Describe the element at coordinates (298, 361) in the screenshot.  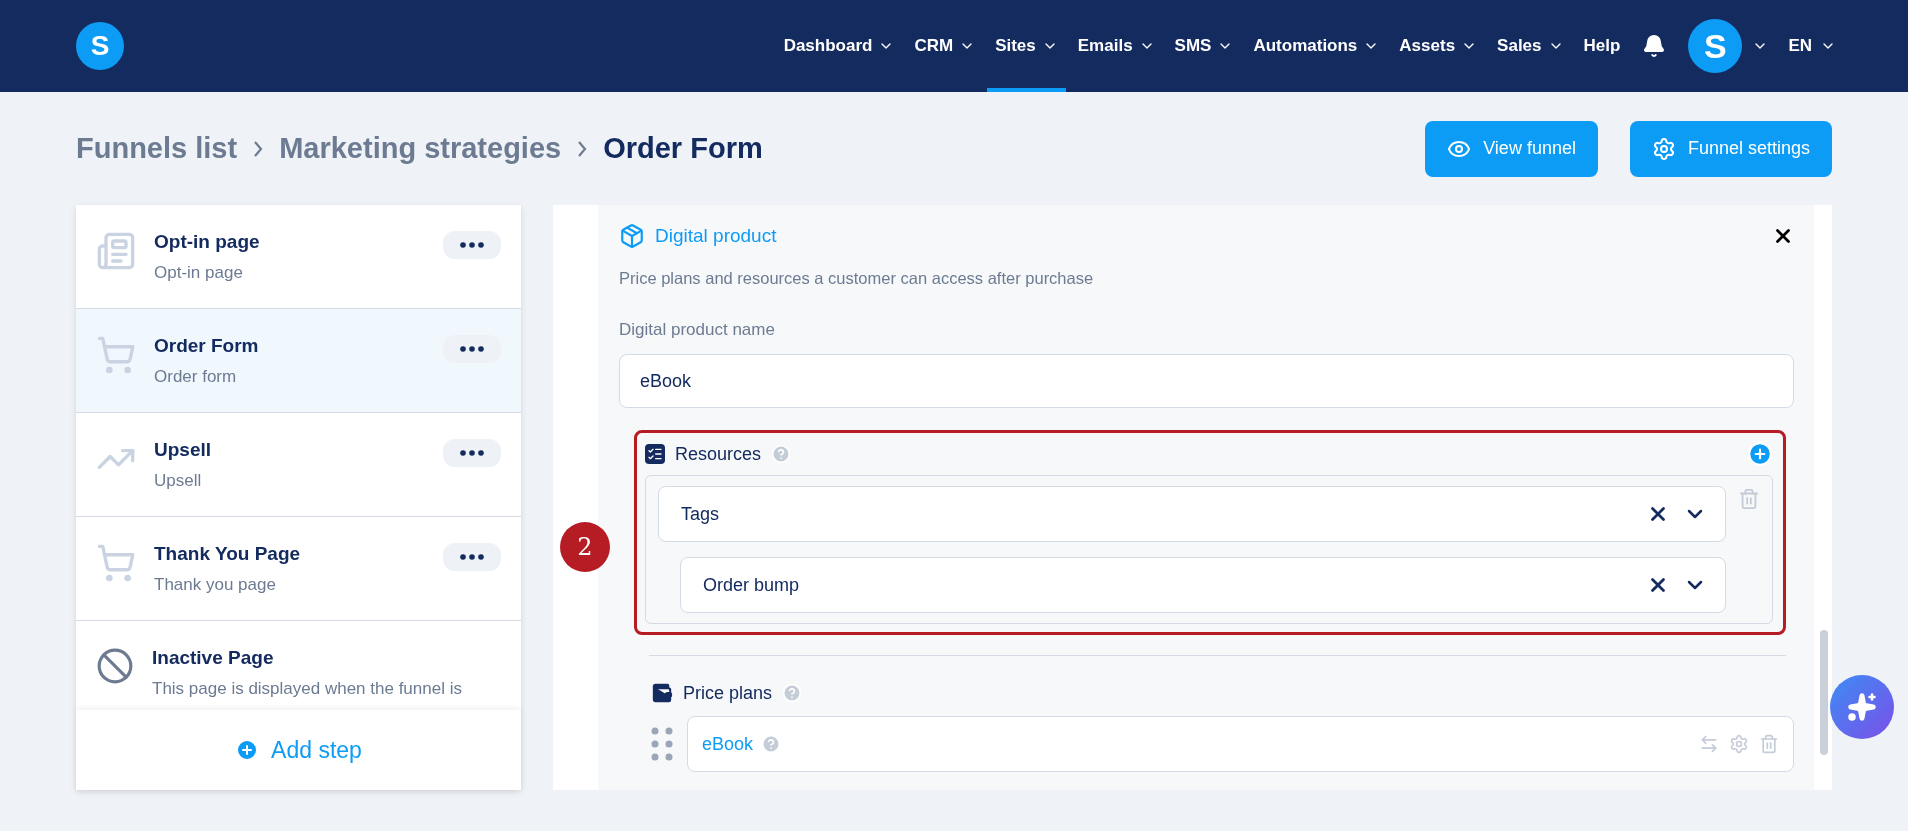
I see `step-item: Order Form Order form` at that location.